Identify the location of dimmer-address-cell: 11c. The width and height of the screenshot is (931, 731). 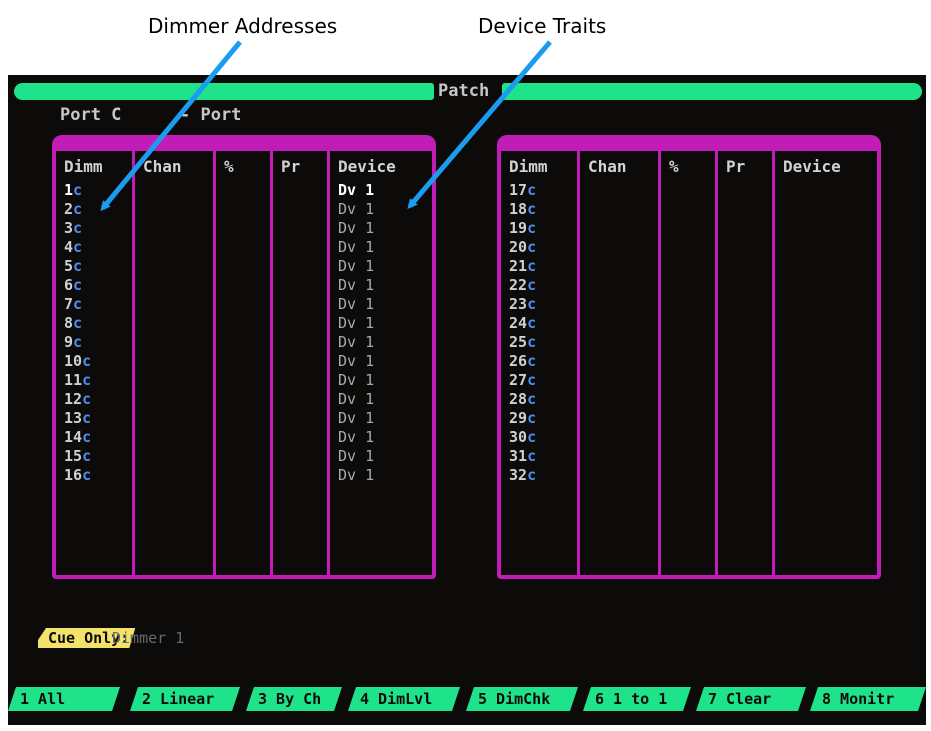
(77, 380).